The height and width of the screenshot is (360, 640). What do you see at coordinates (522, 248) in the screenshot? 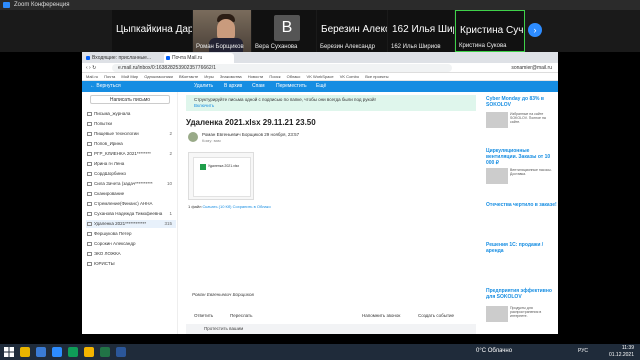
I see `ad-heading: Решения 1С: продажи / аренда` at bounding box center [522, 248].